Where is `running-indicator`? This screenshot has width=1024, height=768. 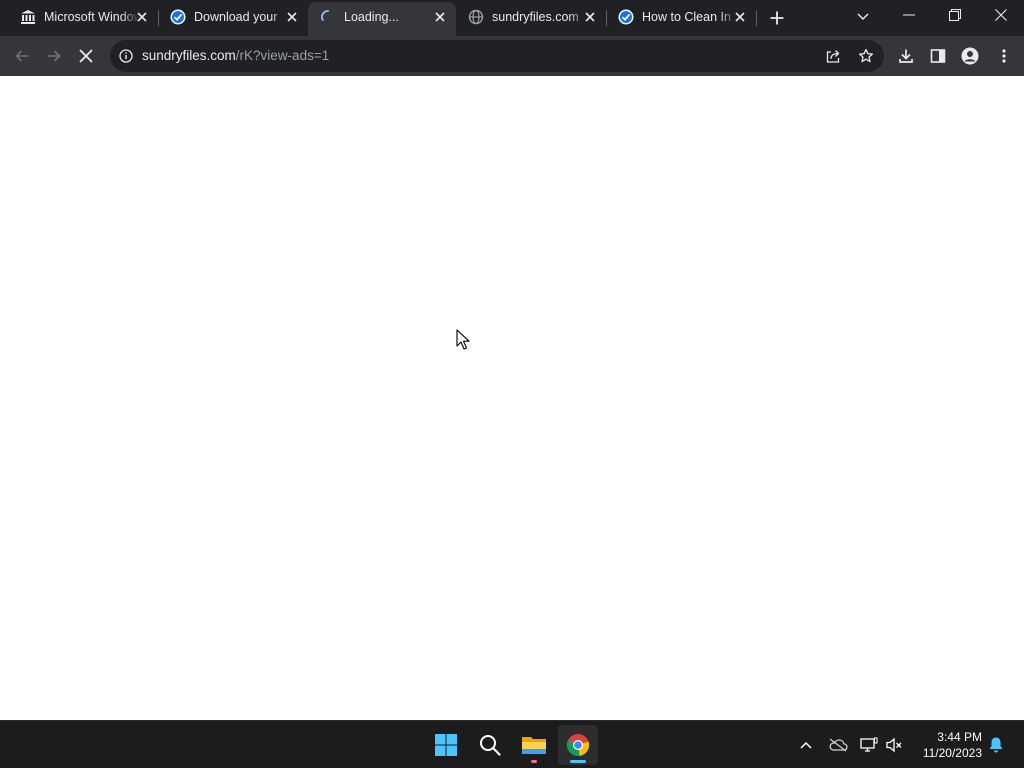
running-indicator is located at coordinates (534, 761).